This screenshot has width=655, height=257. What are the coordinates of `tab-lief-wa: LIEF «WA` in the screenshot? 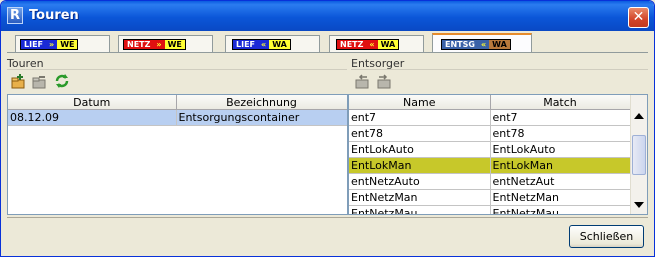 It's located at (272, 43).